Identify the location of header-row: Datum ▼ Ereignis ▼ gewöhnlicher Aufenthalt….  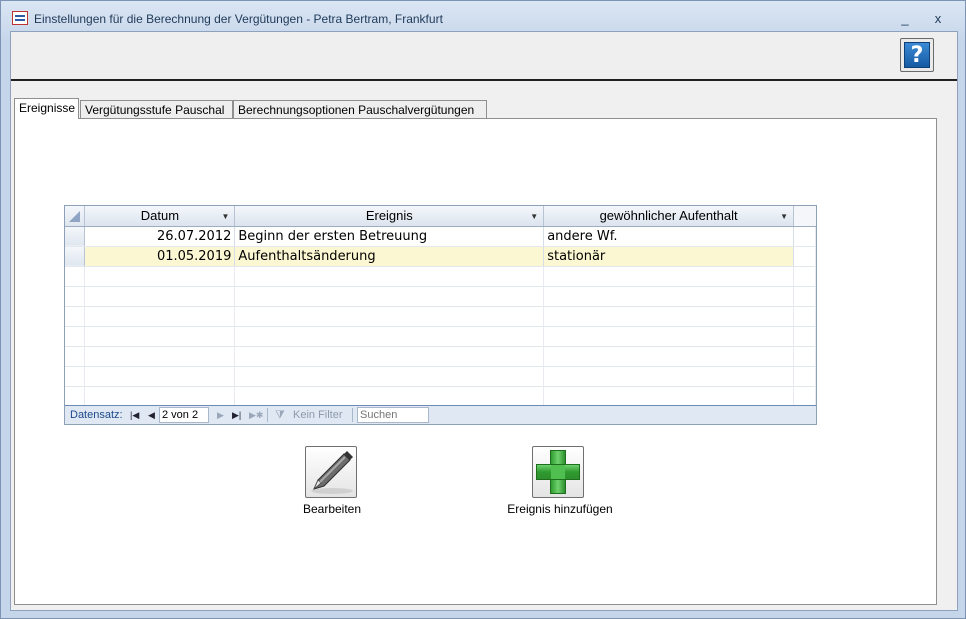
(440, 216).